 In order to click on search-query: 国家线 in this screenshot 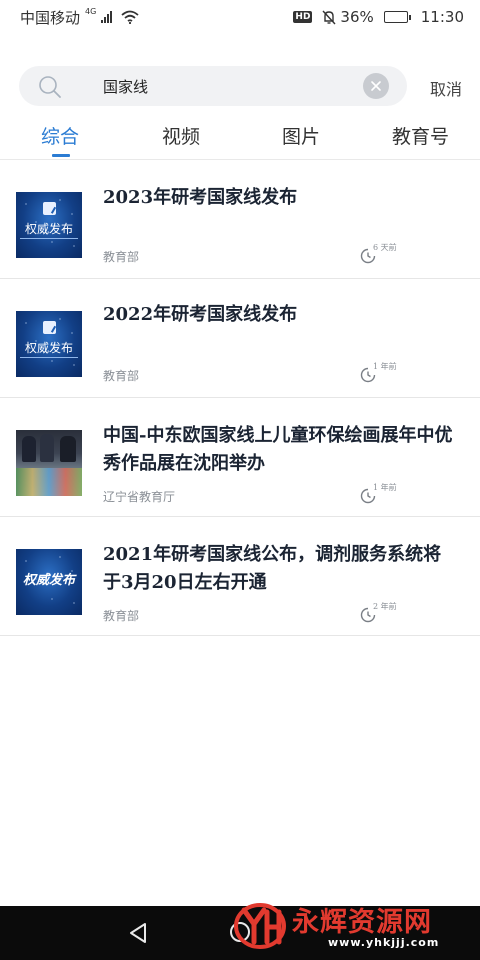, I will do `click(125, 86)`.